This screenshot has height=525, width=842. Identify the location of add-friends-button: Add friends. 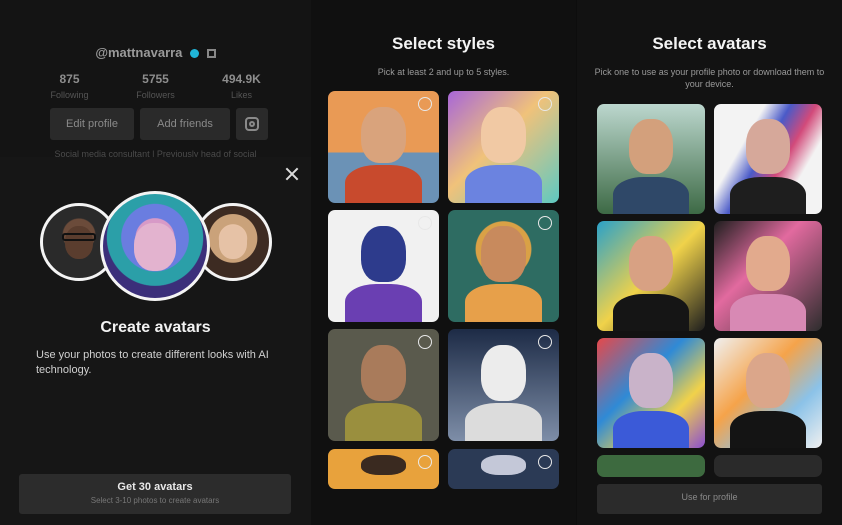
(185, 124).